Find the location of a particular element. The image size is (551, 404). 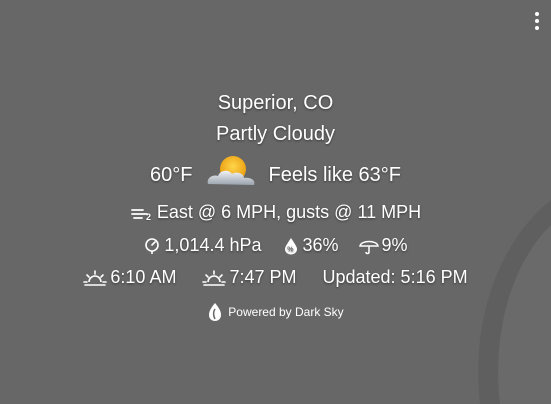

pressure-row: 1,014.4 hPa % 36% 9% is located at coordinates (275, 245).